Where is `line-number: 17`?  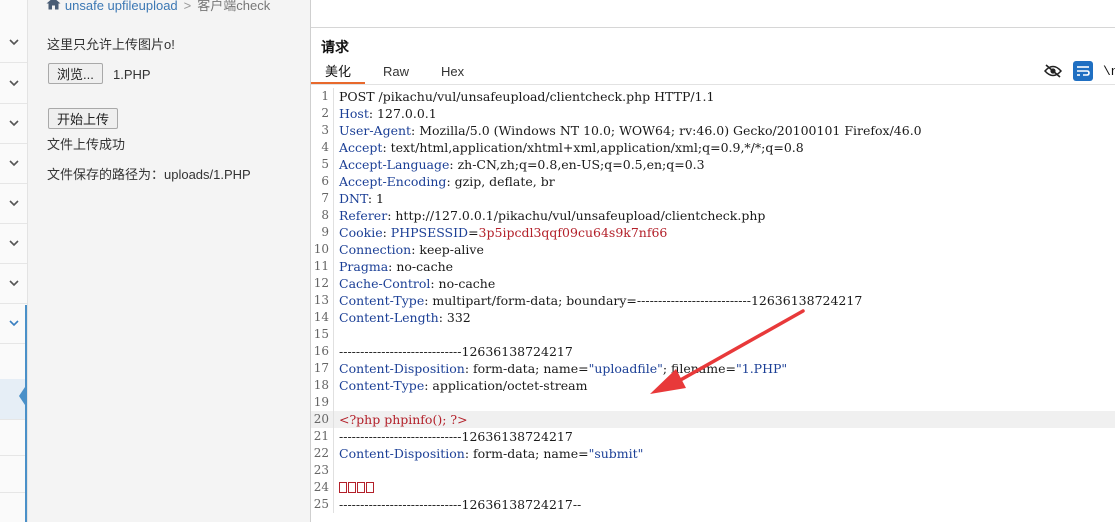
line-number: 17 is located at coordinates (321, 368).